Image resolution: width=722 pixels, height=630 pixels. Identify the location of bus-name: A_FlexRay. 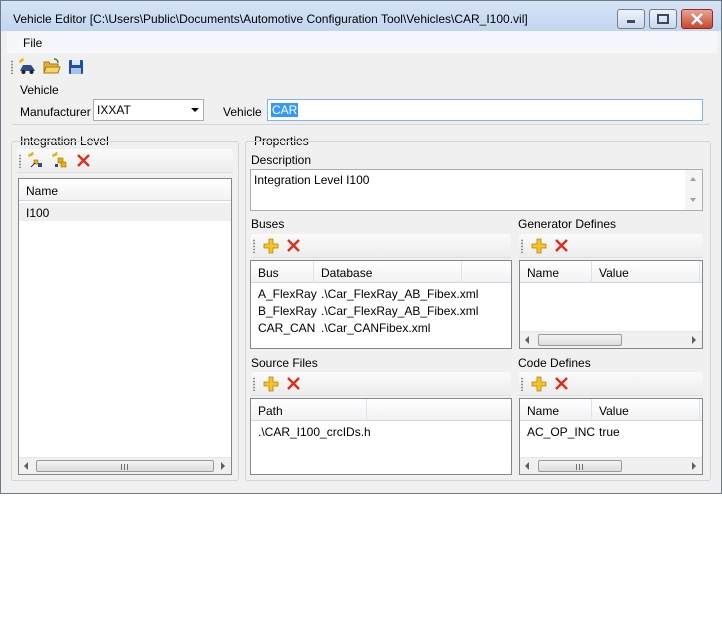
(287, 294).